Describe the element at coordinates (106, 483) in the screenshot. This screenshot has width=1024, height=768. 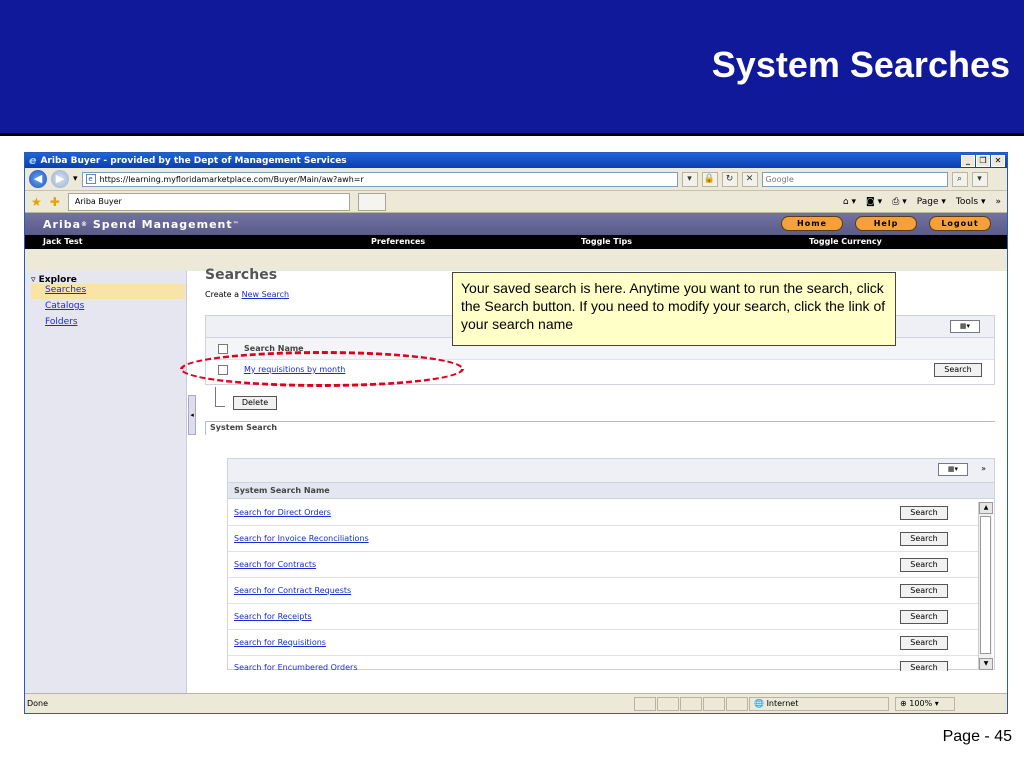
I see `sidebar: ▿ Explore Searches Catalogs Folders` at that location.